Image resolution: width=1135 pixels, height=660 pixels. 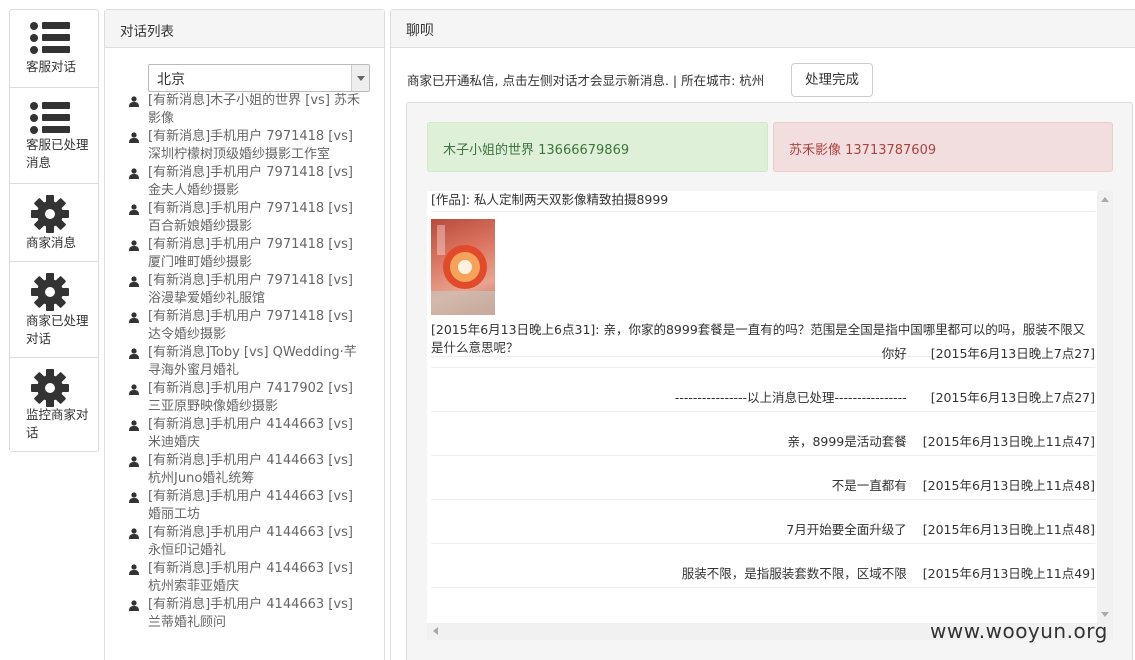 What do you see at coordinates (252, 470) in the screenshot?
I see `list-item: [有新消息]手机用户 4144663 [vs] 杭州Juno婚礼统筹` at bounding box center [252, 470].